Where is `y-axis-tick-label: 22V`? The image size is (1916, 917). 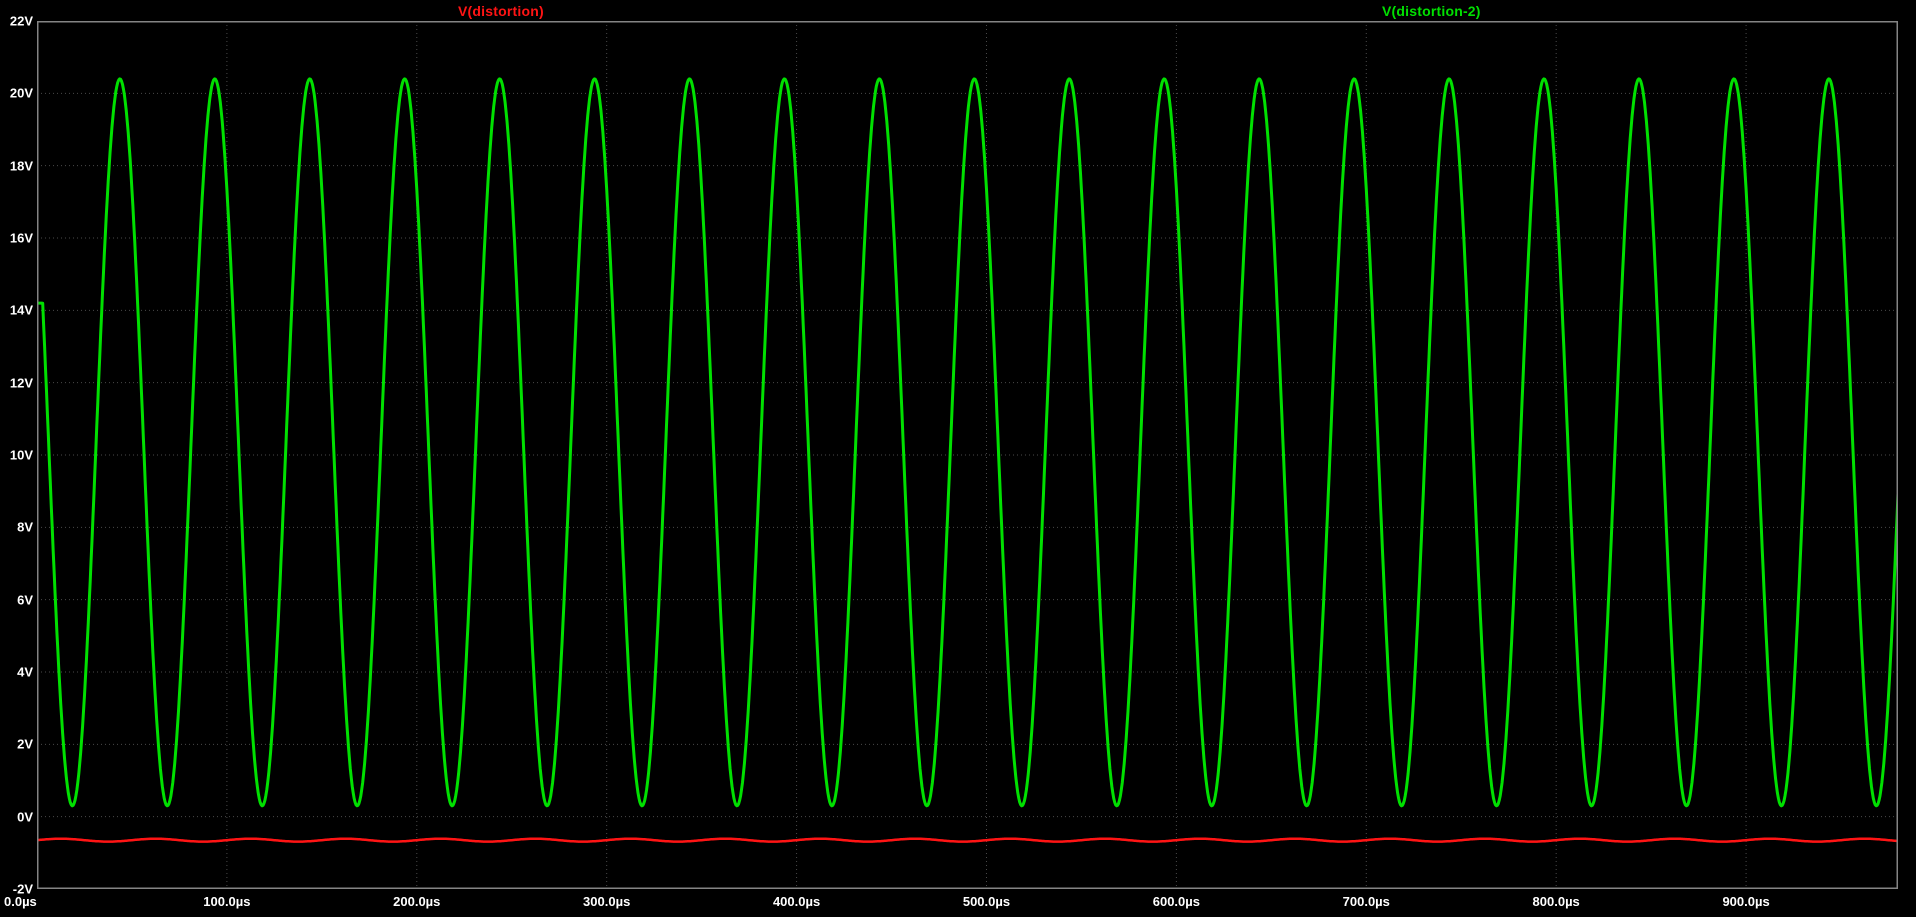 y-axis-tick-label: 22V is located at coordinates (21, 21).